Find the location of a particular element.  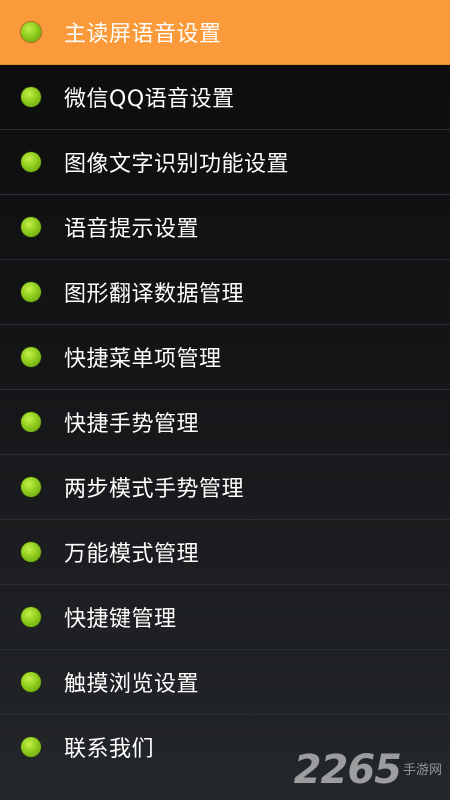

menu-item-label: 联系我们 is located at coordinates (109, 749).